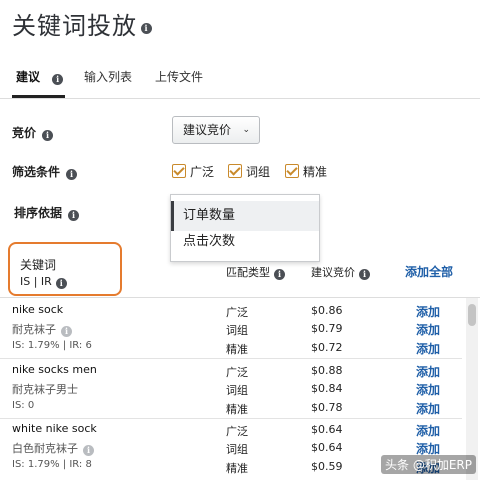 Image resolution: width=480 pixels, height=480 pixels. Describe the element at coordinates (65, 269) in the screenshot. I see `highlight-box` at that location.